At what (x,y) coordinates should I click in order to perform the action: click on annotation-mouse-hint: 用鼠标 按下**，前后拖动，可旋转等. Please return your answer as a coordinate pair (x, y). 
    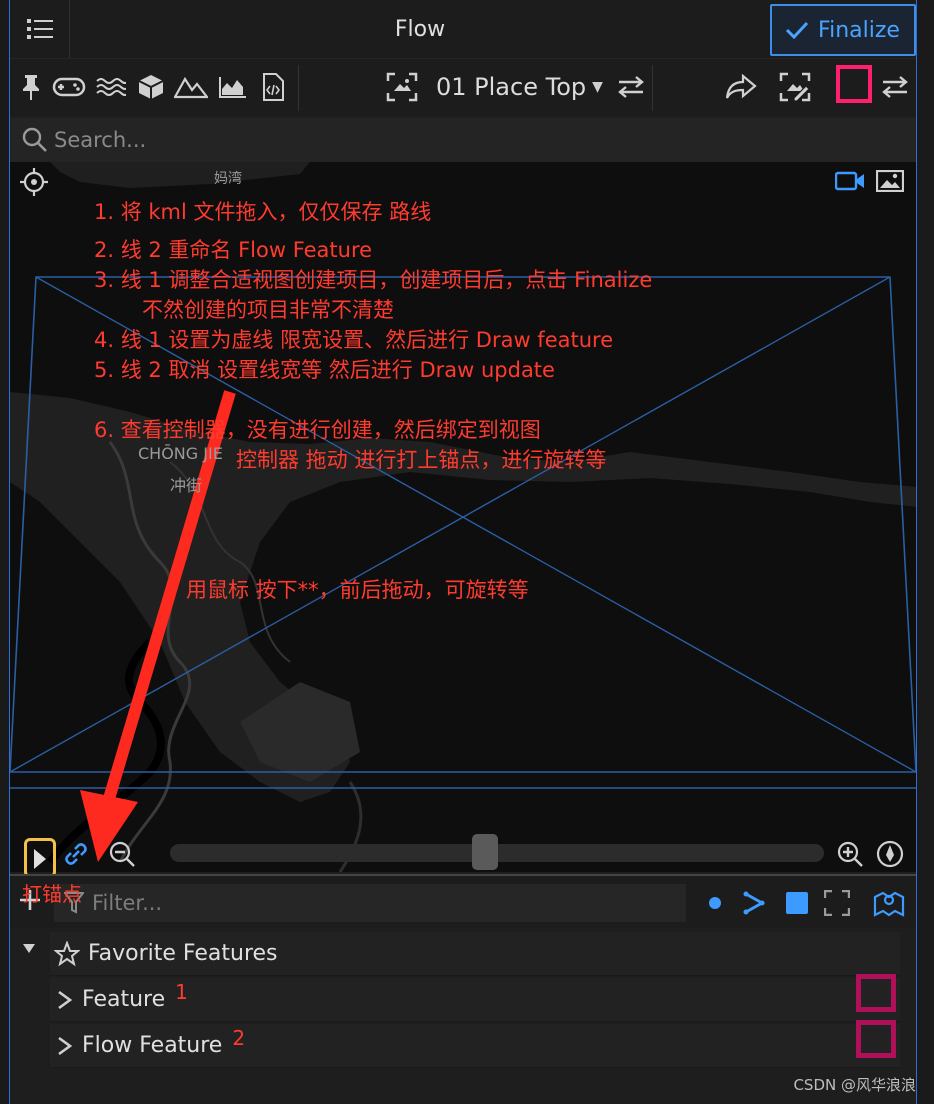
    Looking at the image, I should click on (357, 590).